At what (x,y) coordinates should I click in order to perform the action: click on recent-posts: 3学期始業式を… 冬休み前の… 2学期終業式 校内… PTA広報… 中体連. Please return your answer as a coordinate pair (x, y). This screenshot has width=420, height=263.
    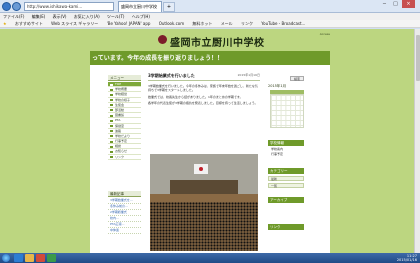
    Looking at the image, I should click on (124, 216).